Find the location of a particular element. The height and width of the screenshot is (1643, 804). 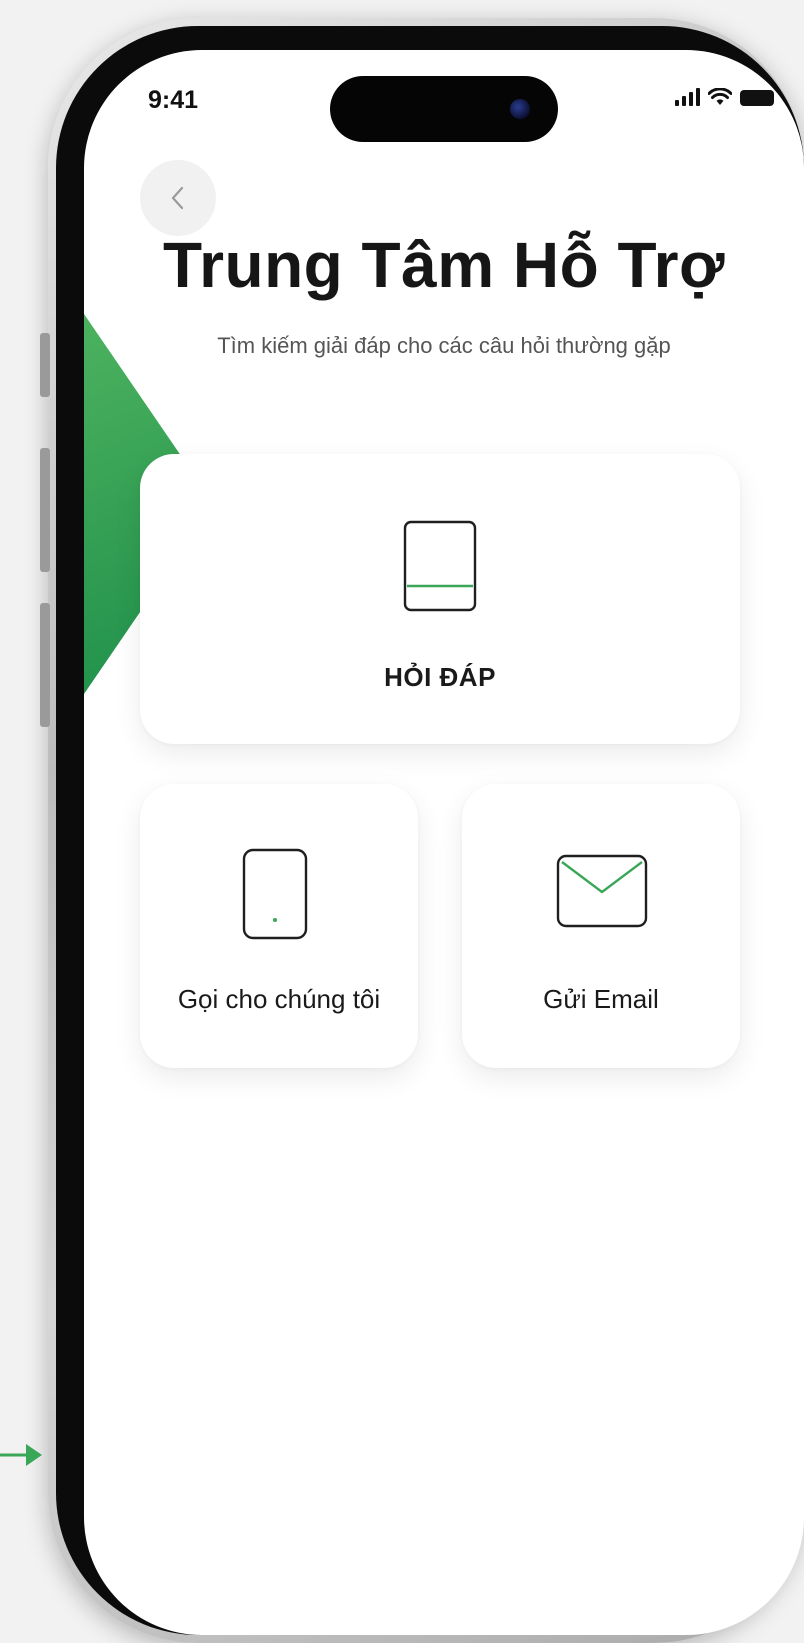

camera-icon is located at coordinates (520, 109).